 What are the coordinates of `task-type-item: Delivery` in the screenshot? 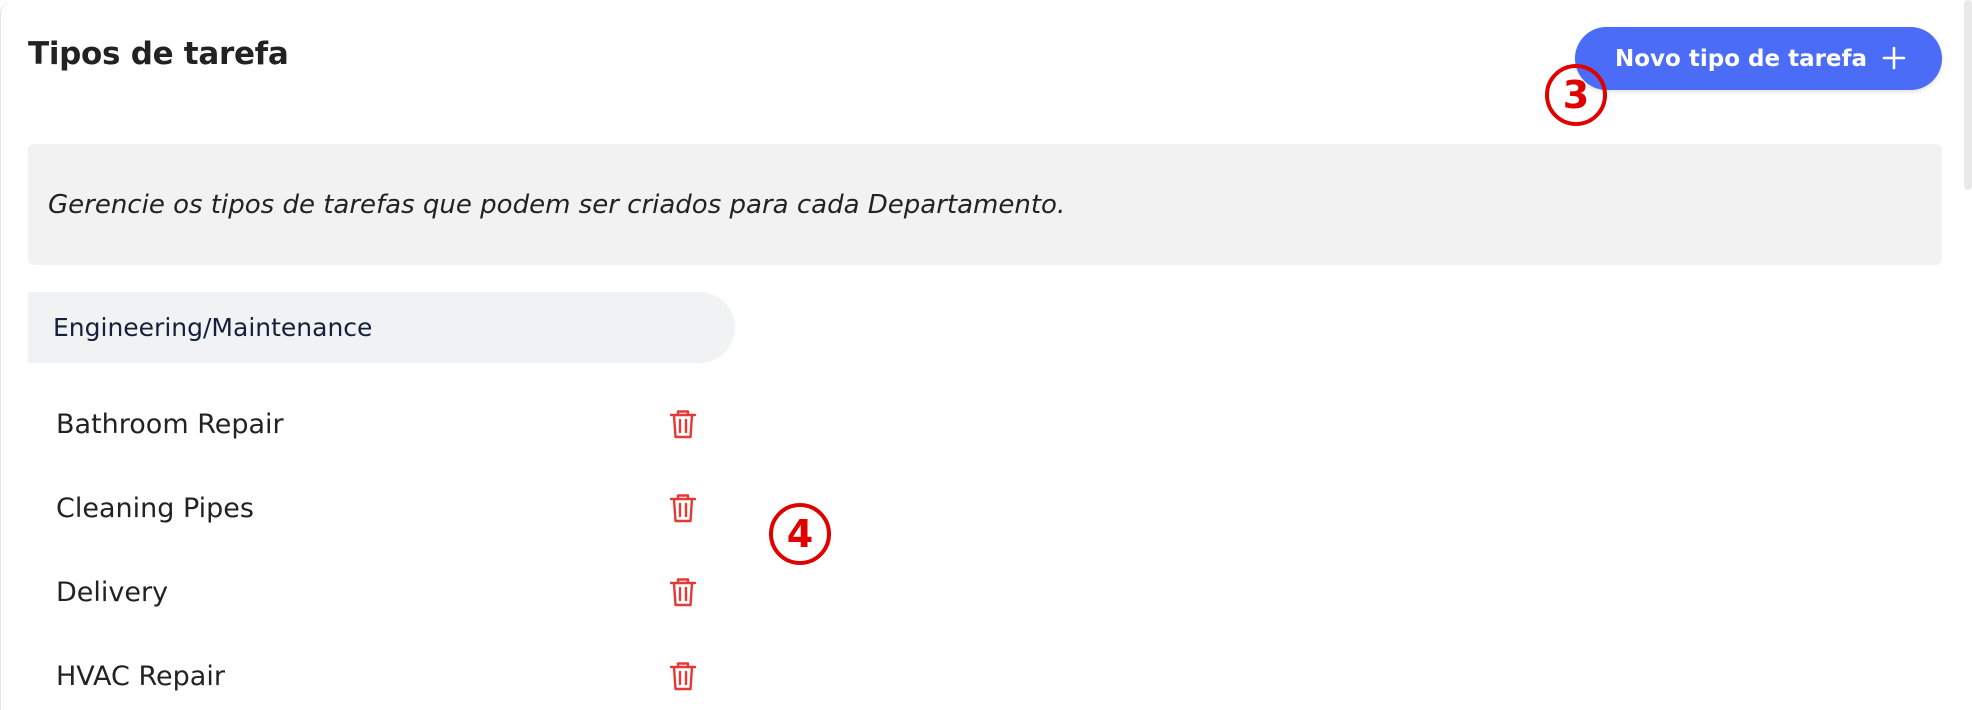 It's located at (381, 592).